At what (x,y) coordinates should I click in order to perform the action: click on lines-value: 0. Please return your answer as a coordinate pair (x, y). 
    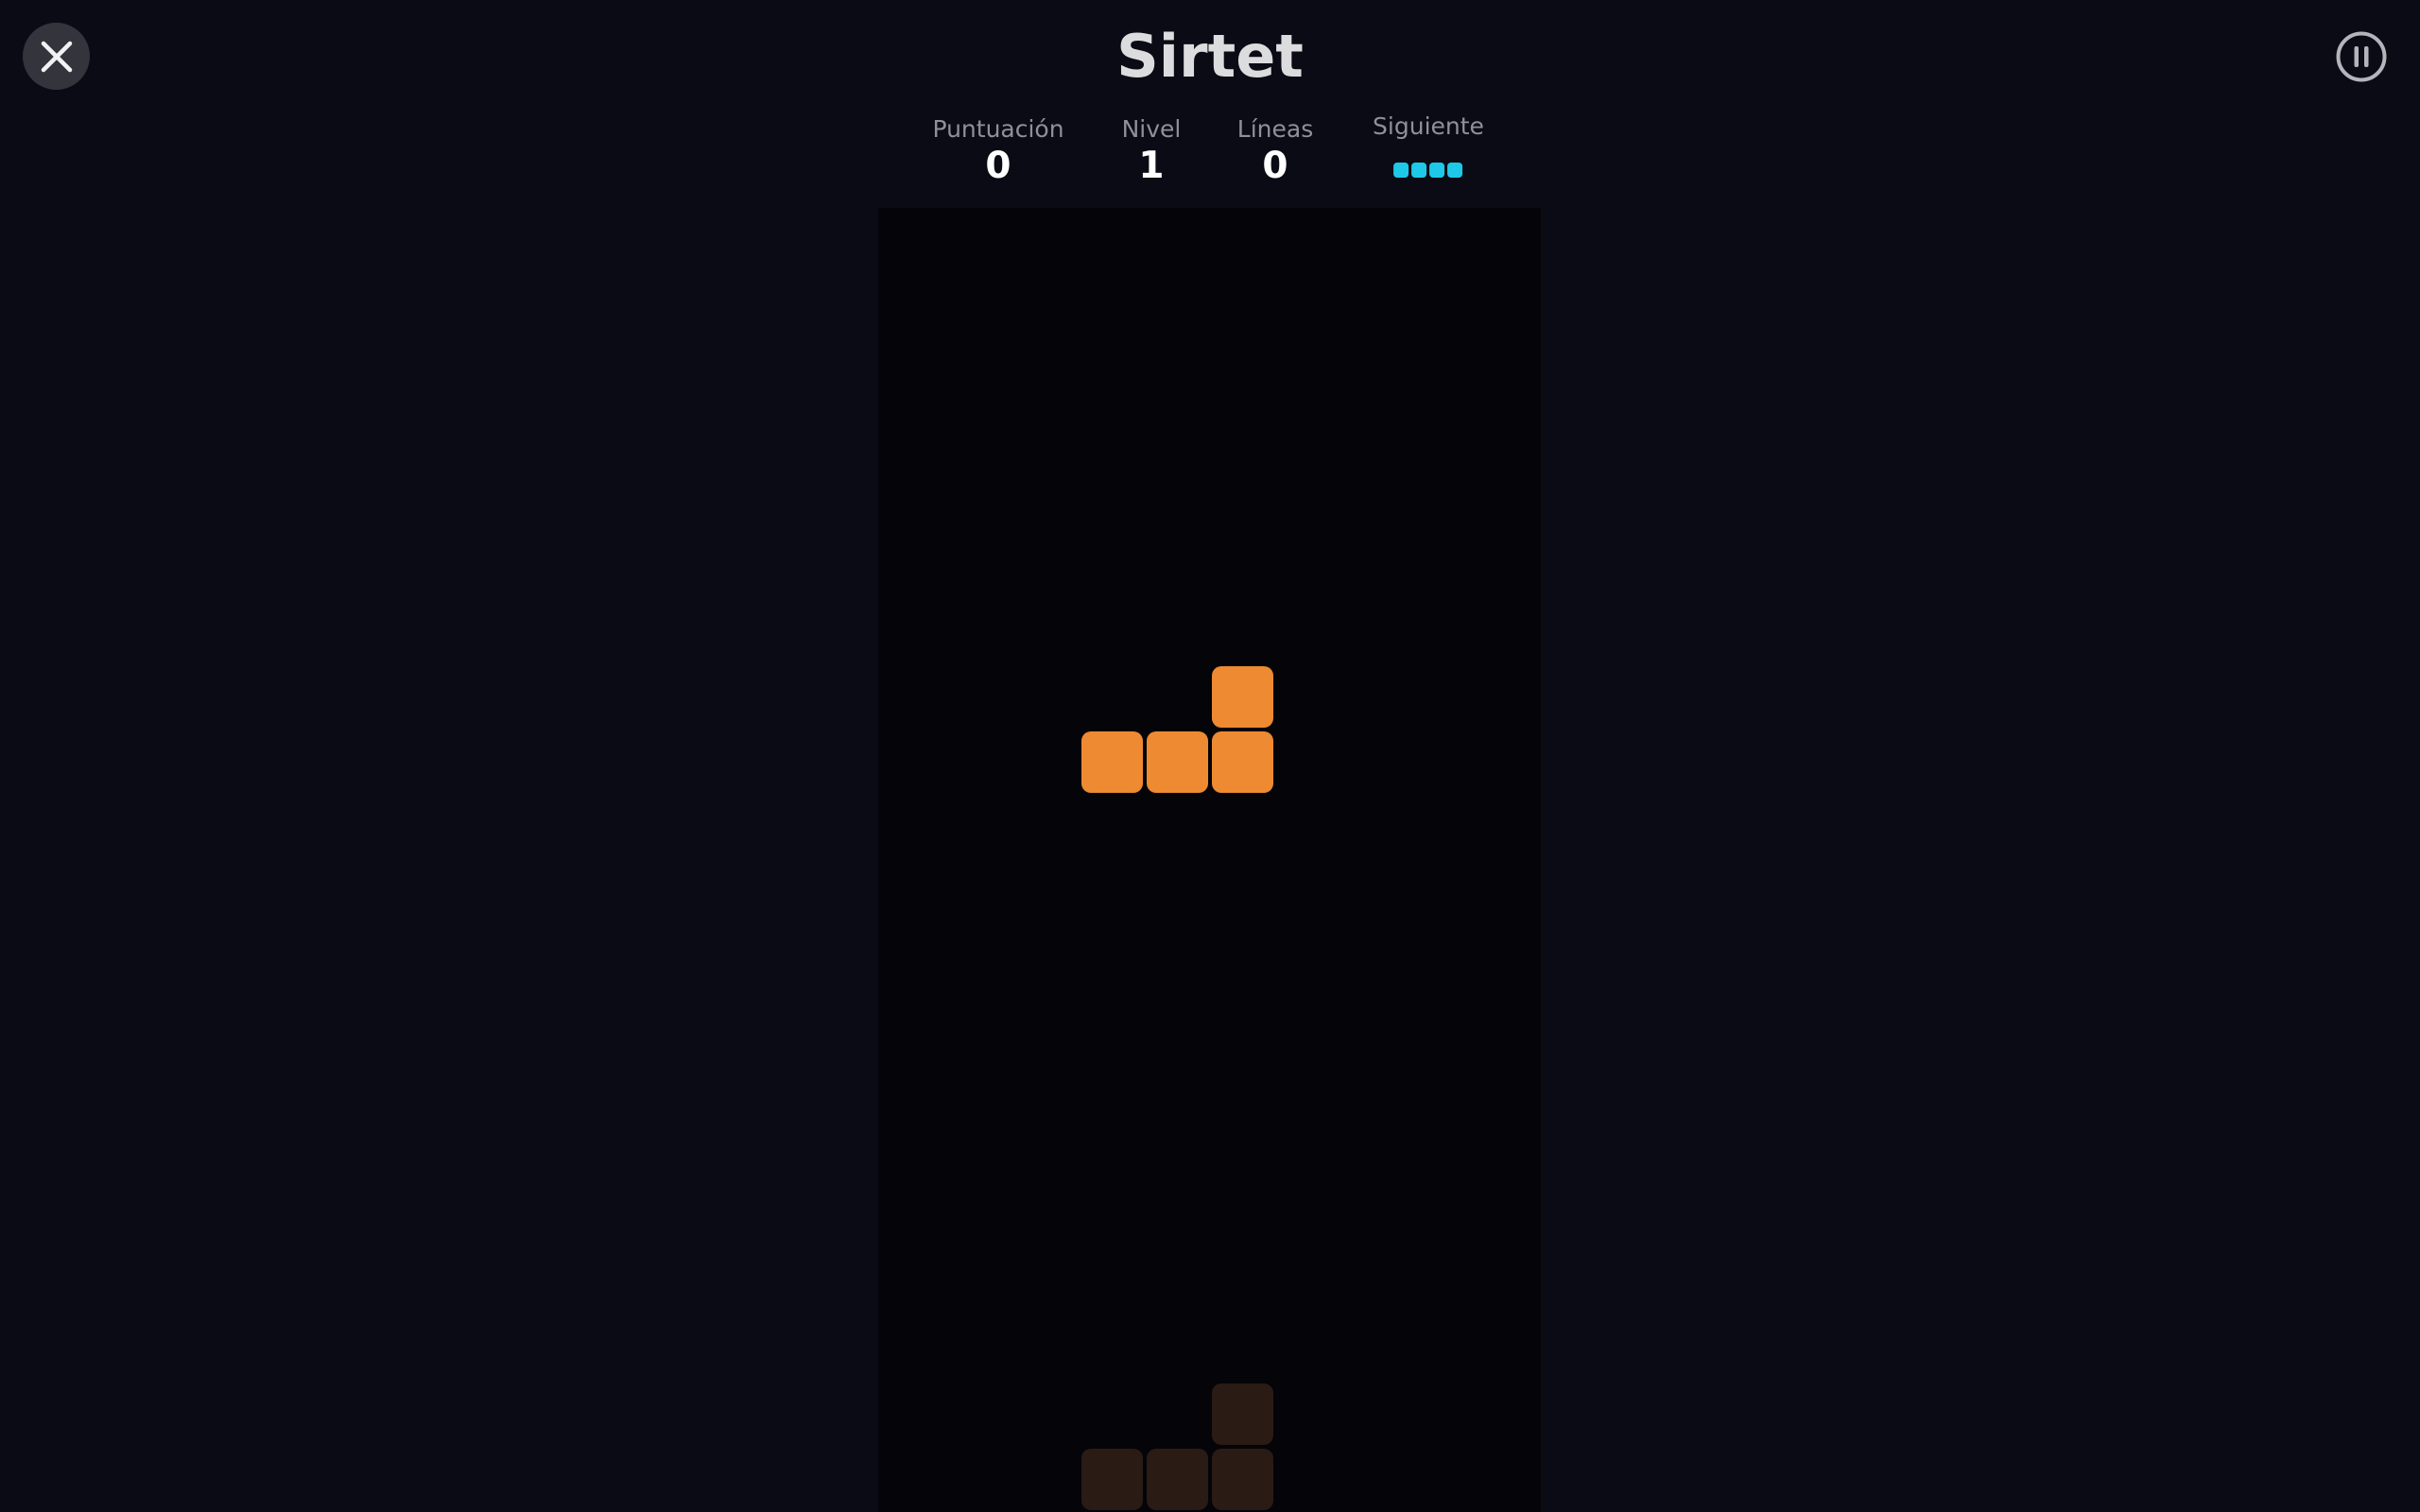
    Looking at the image, I should click on (1275, 166).